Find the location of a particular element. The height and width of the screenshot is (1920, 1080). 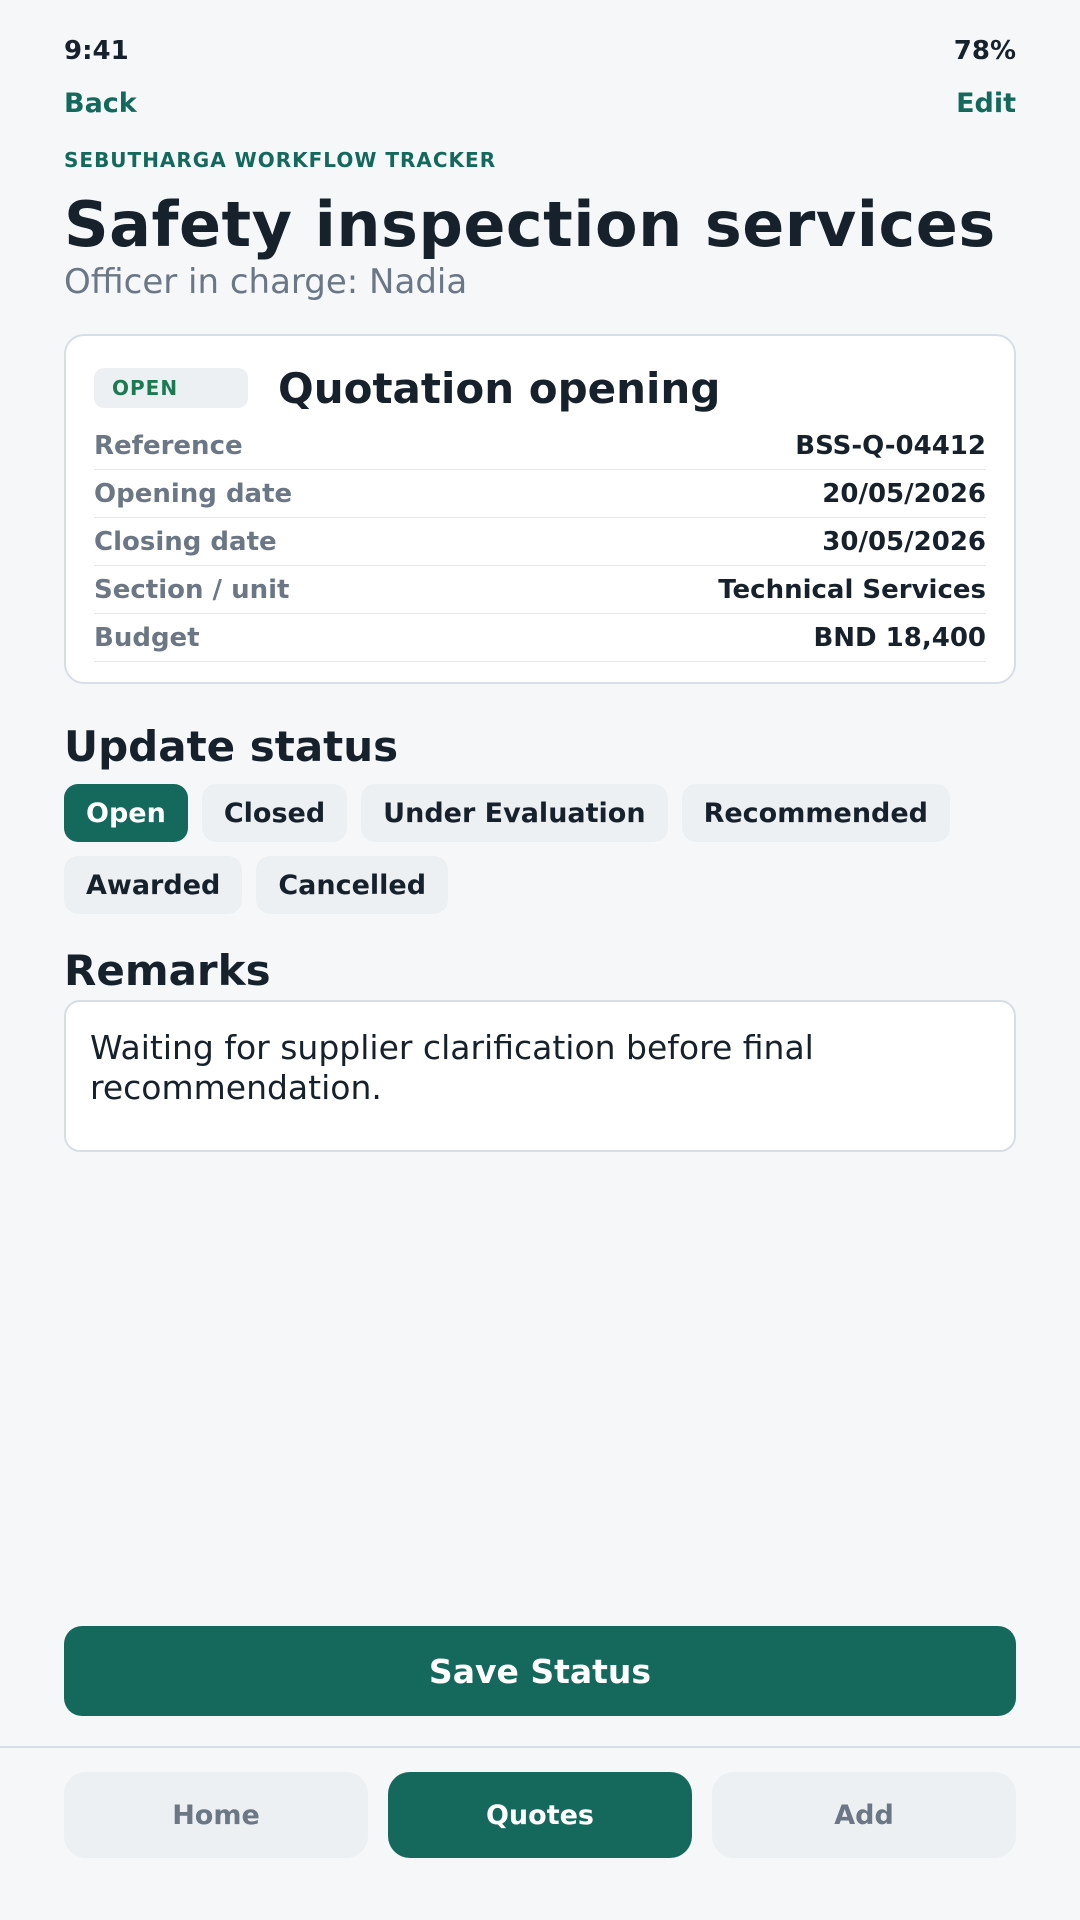

detail-value: 20/05/2026 is located at coordinates (904, 493).